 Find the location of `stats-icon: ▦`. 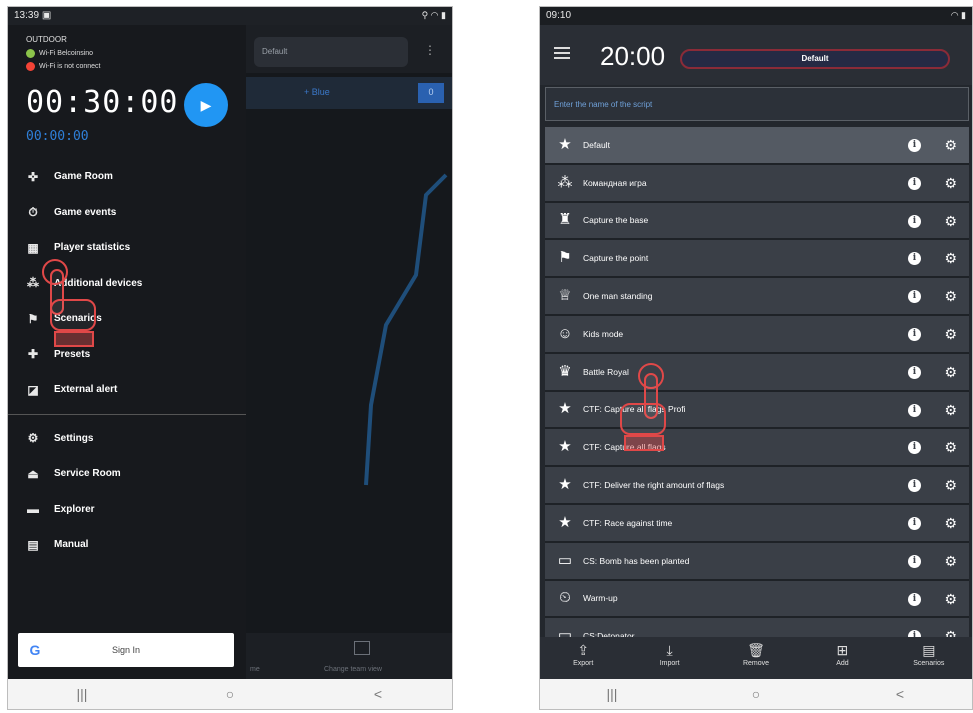

stats-icon: ▦ is located at coordinates (33, 247).